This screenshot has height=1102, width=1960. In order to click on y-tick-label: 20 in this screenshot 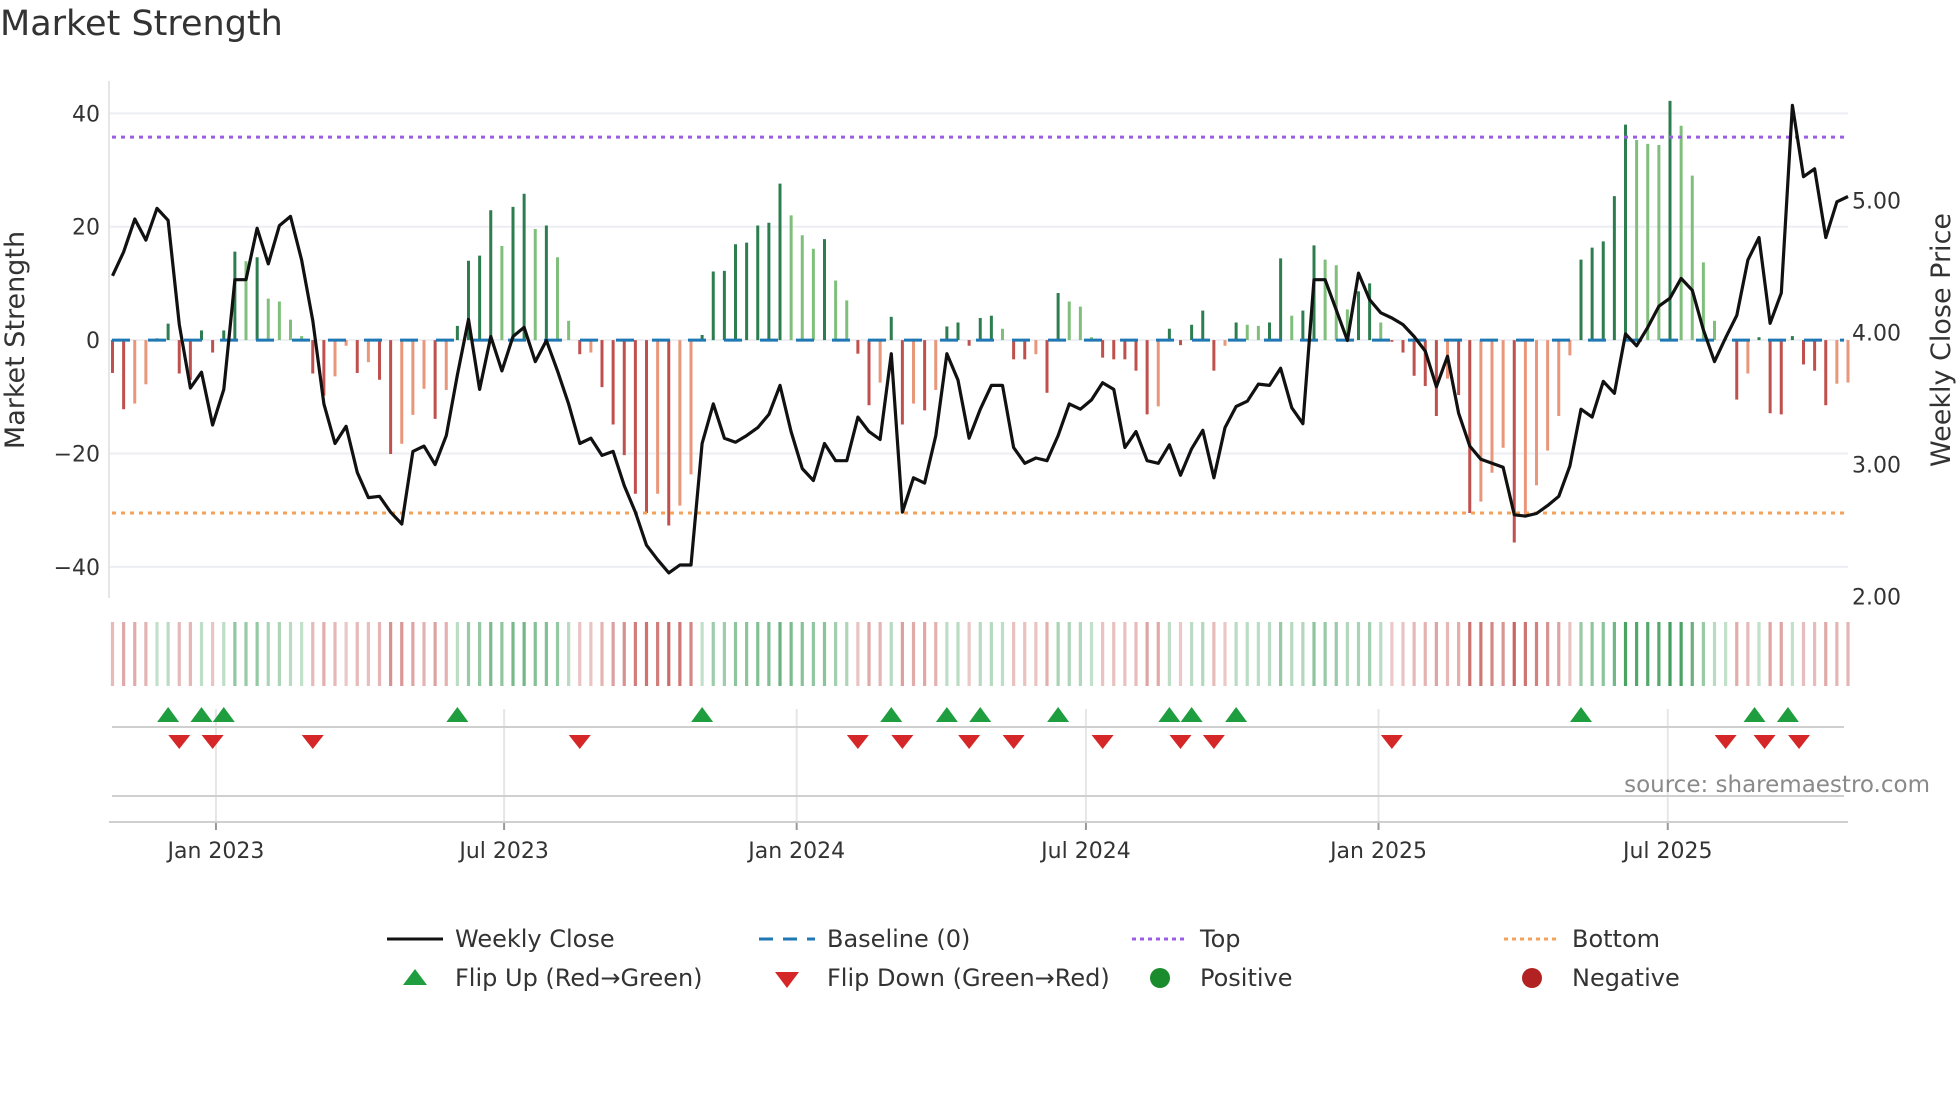, I will do `click(86, 228)`.